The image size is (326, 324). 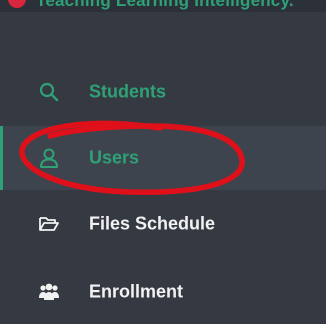 What do you see at coordinates (128, 91) in the screenshot?
I see `sidebar-item-label: Students` at bounding box center [128, 91].